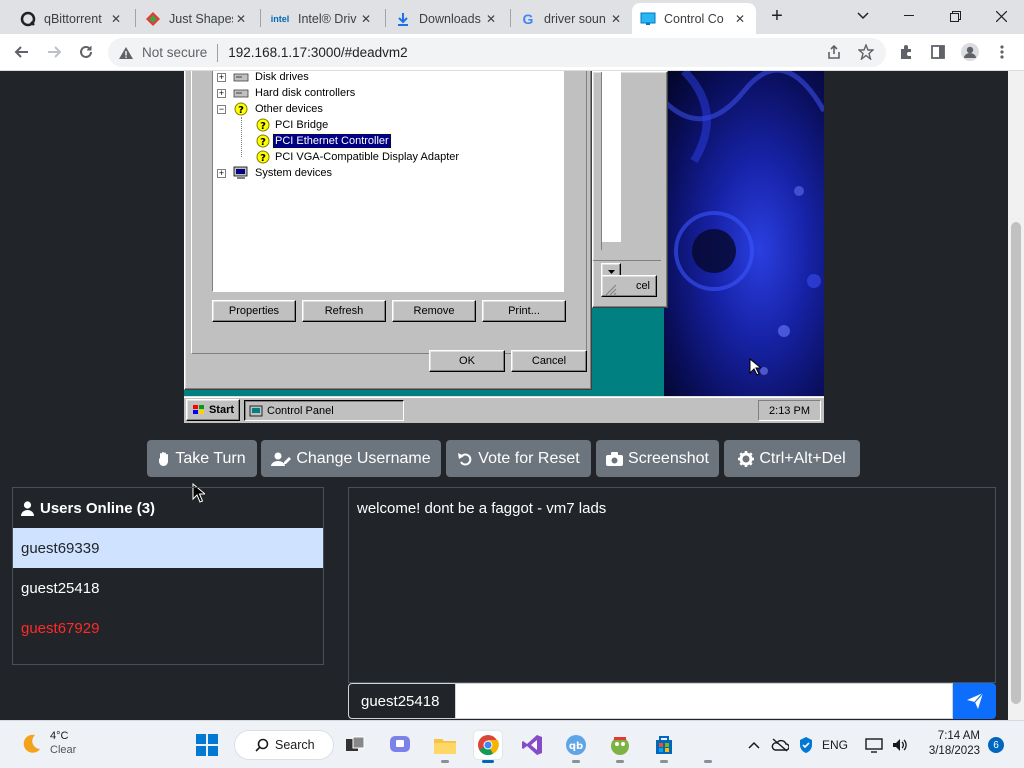 The width and height of the screenshot is (1024, 768). Describe the element at coordinates (708, 747) in the screenshot. I see `pinned-app-icon` at that location.